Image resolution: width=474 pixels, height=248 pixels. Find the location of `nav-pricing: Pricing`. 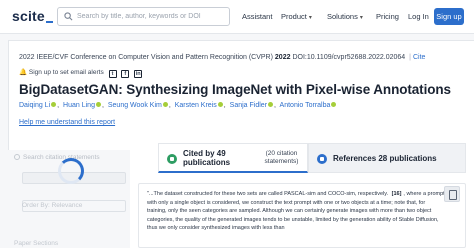

nav-pricing: Pricing is located at coordinates (387, 16).